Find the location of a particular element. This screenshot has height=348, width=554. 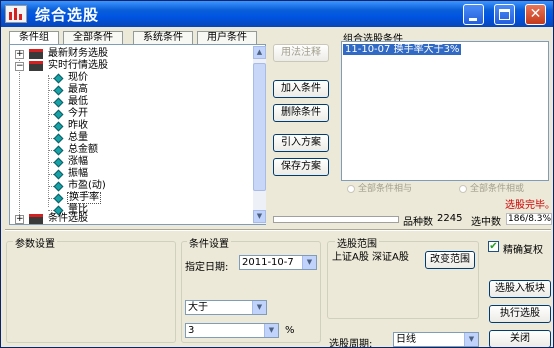

date-combo: 2011-10-7 ▼ is located at coordinates (278, 262).